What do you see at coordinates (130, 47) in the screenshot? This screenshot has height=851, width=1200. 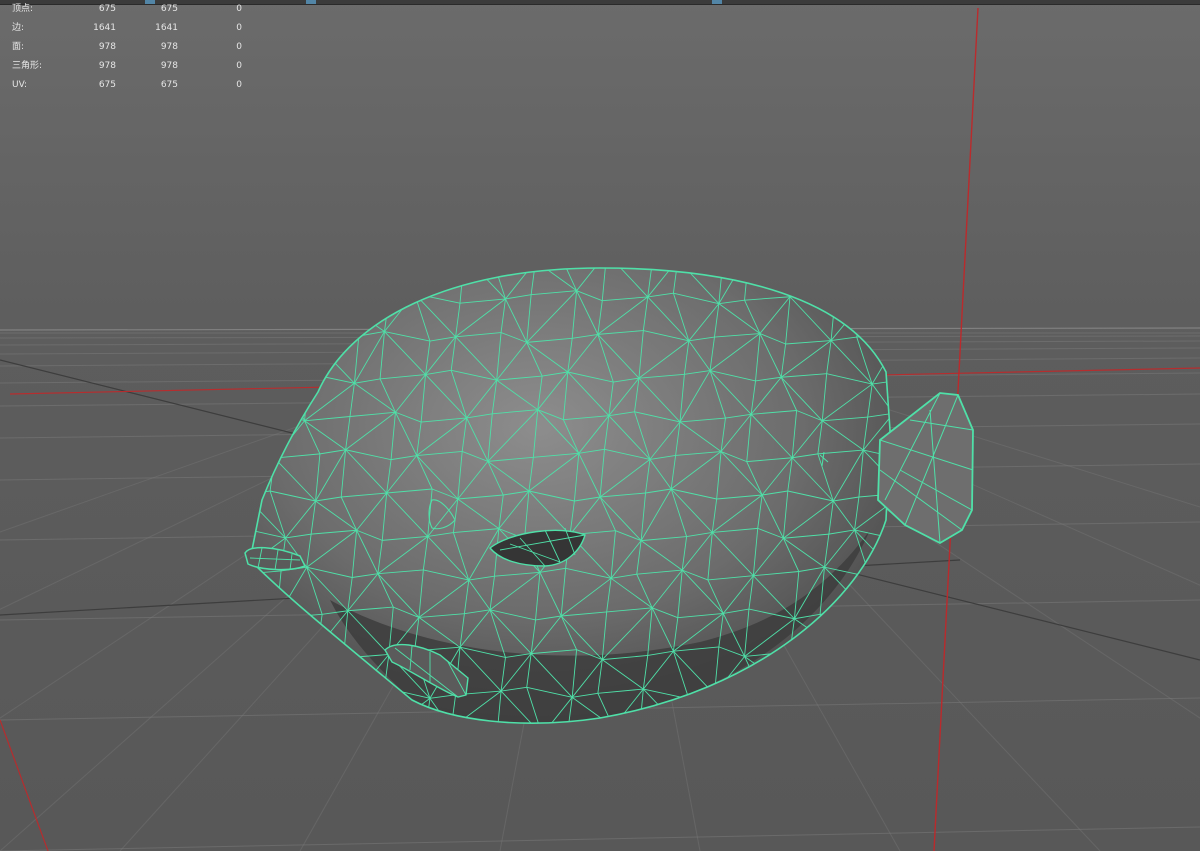 I see `hud-row-faces: 面: 978 978 0` at bounding box center [130, 47].